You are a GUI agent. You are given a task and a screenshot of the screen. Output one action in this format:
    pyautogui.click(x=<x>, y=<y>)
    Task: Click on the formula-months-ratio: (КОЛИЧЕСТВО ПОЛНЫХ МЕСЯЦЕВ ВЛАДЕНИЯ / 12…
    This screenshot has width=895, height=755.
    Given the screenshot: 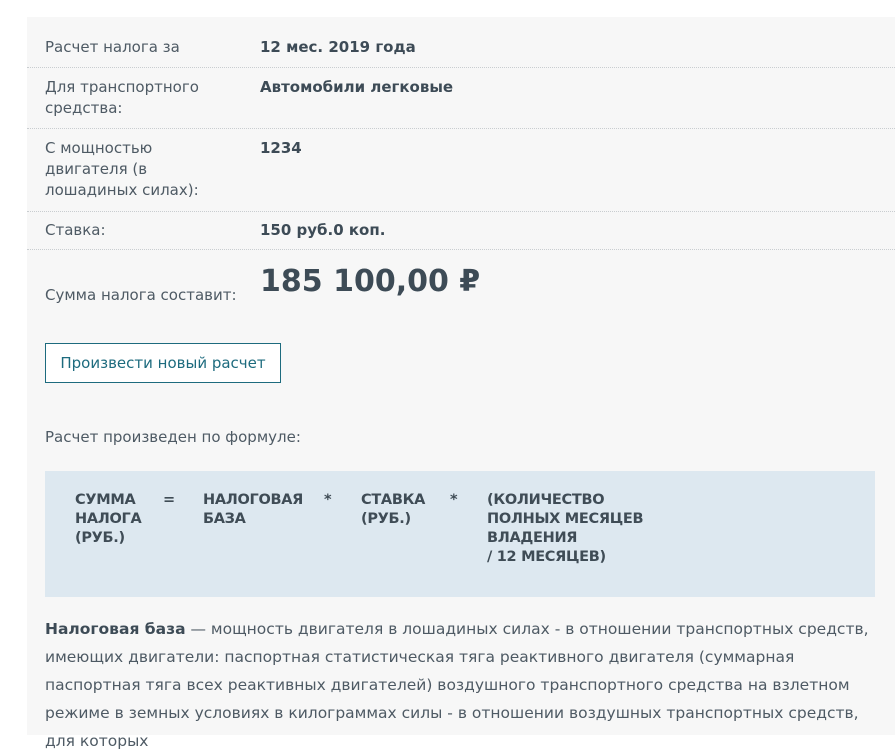 What is the action you would take?
    pyautogui.click(x=565, y=528)
    